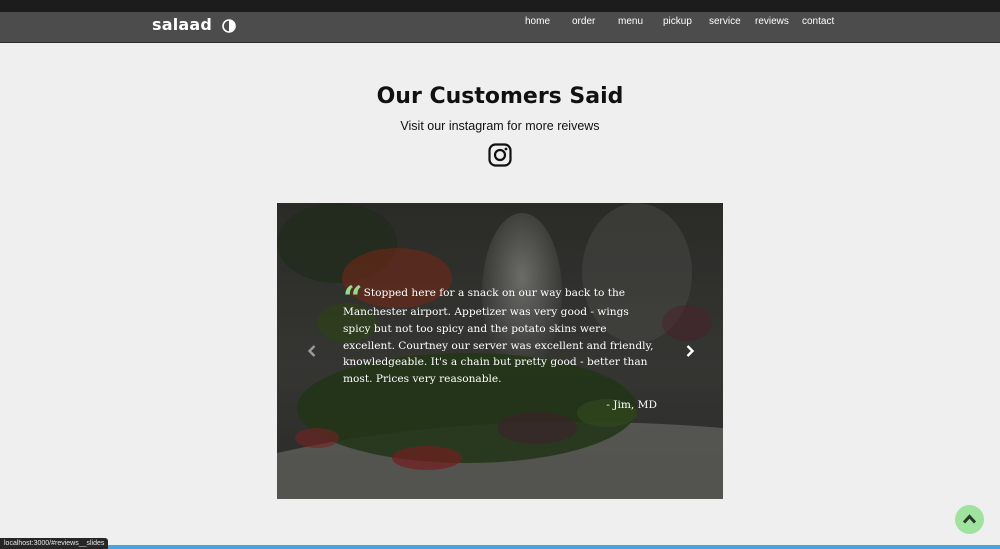  I want to click on nav-menu: menu, so click(630, 21).